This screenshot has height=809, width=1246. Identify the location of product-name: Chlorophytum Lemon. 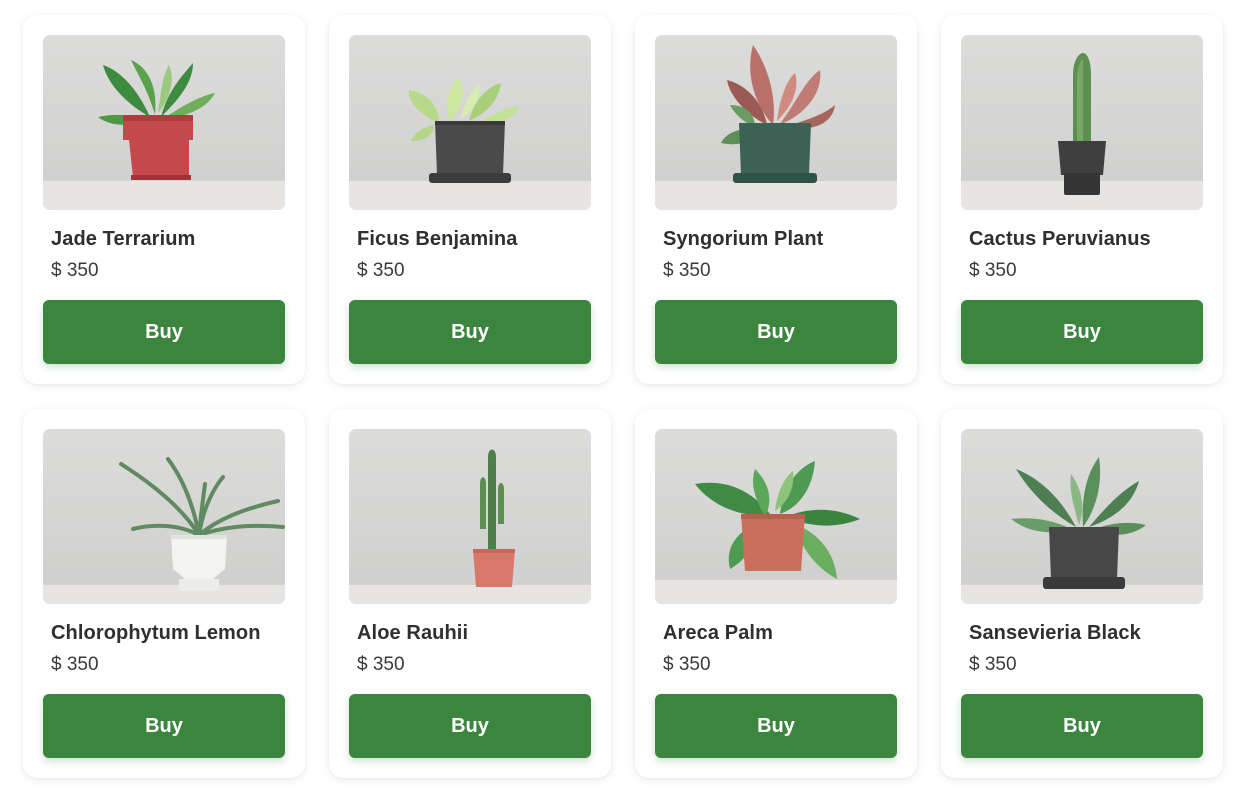
(156, 633).